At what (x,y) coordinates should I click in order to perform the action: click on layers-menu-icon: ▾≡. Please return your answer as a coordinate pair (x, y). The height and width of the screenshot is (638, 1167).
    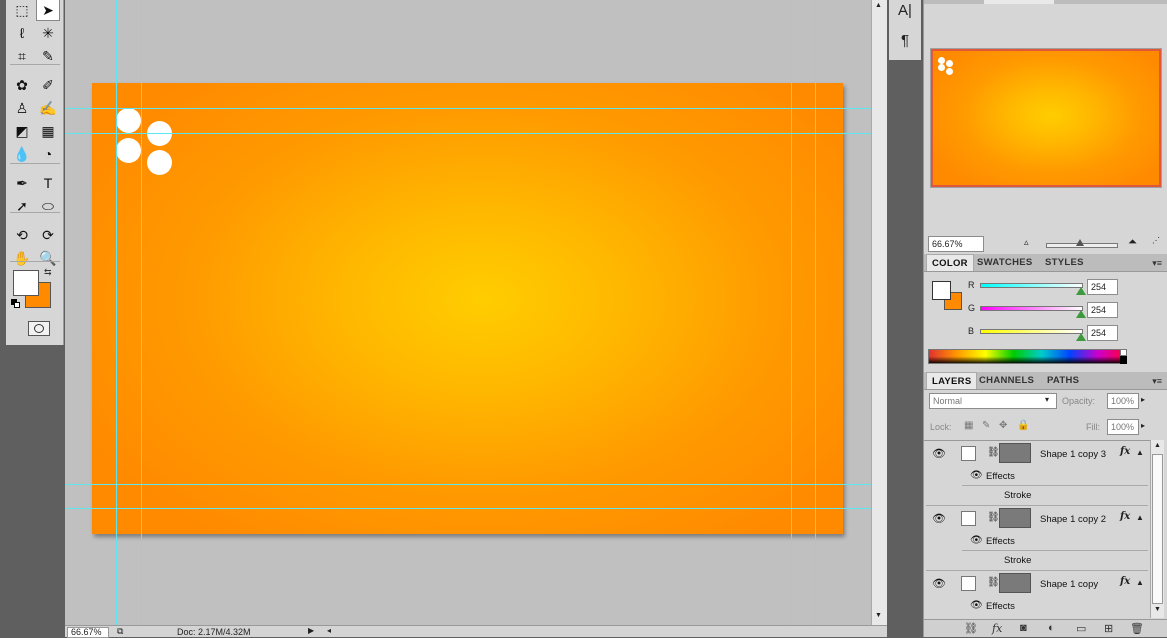
    Looking at the image, I should click on (1157, 381).